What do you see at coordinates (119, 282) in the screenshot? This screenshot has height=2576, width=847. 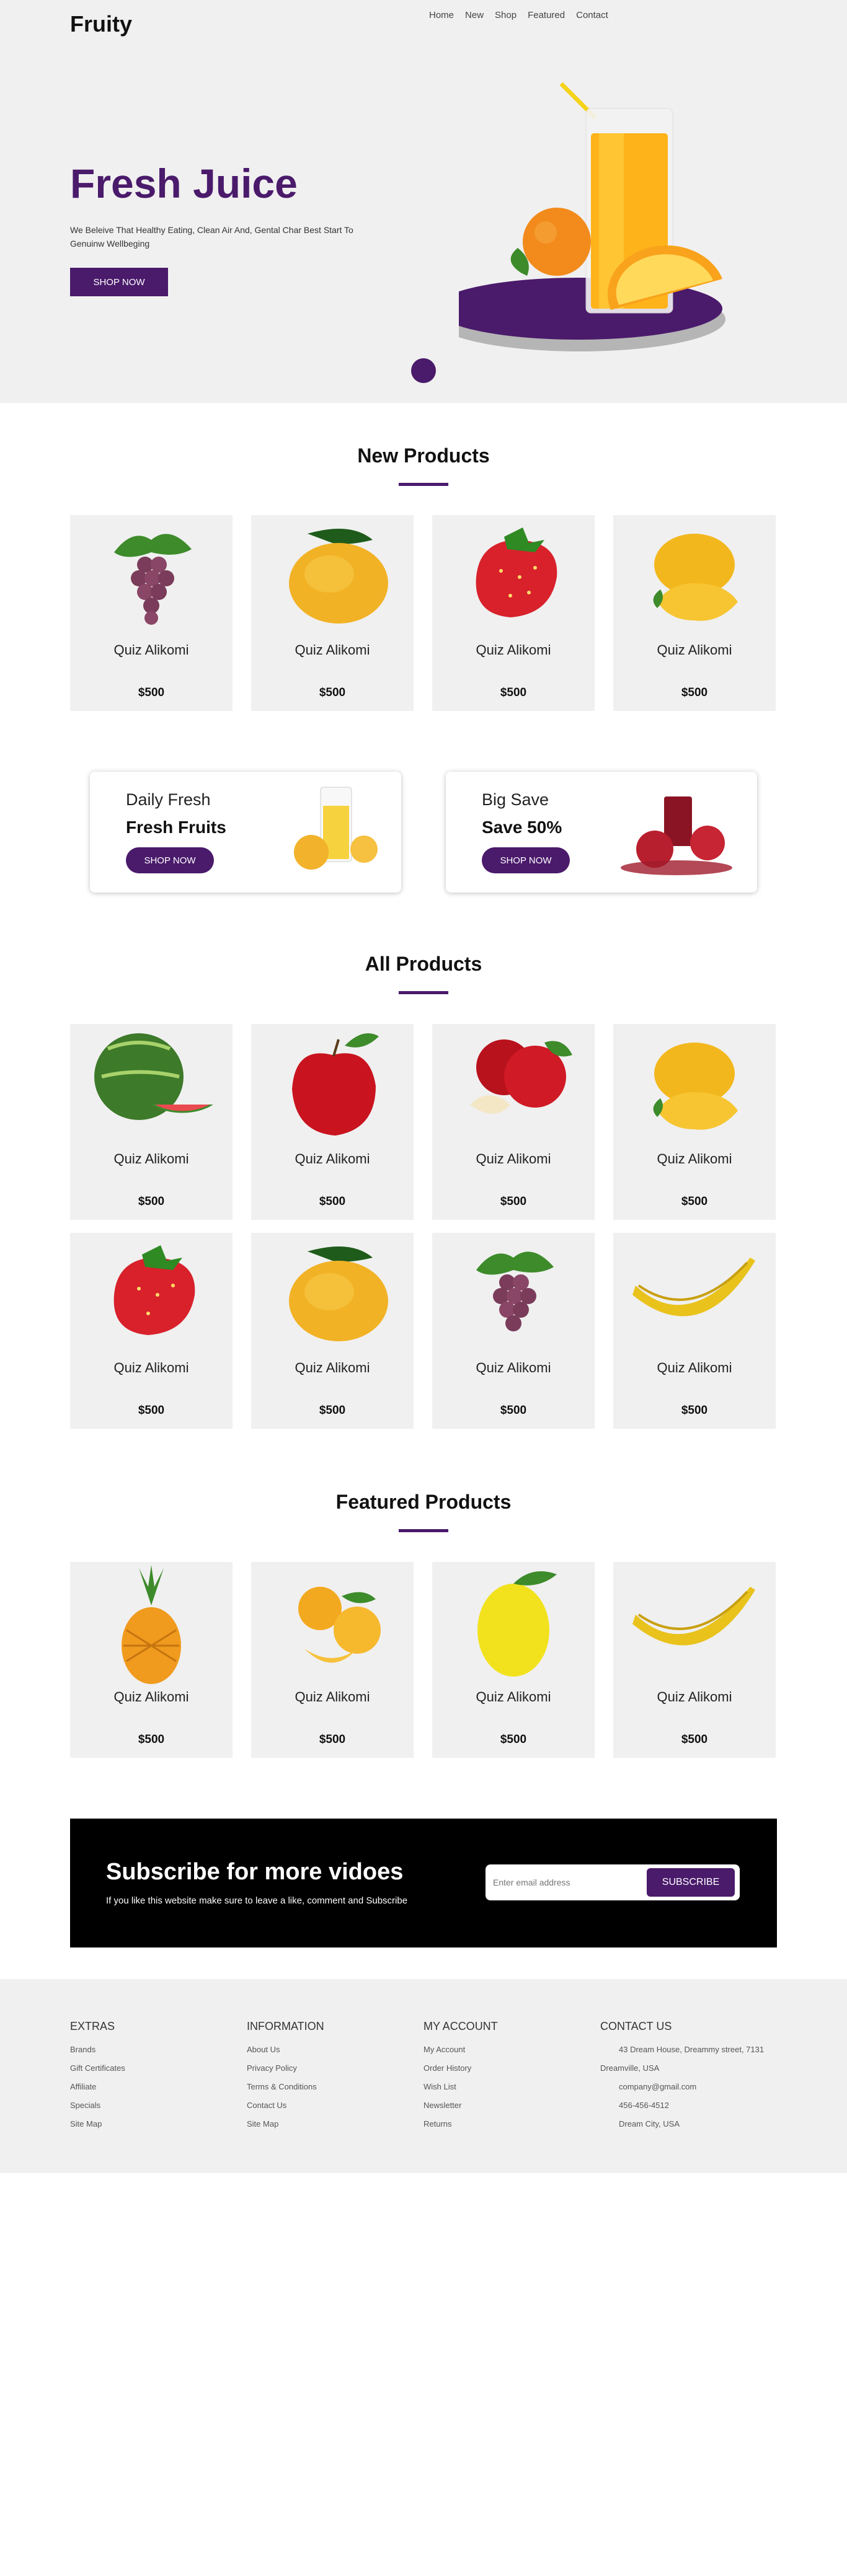 I see `hero-shop-now-button: SHOP NOW` at bounding box center [119, 282].